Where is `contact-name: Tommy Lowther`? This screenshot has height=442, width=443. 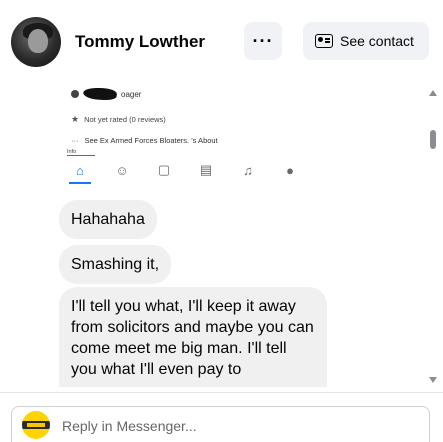 contact-name: Tommy Lowther is located at coordinates (140, 42).